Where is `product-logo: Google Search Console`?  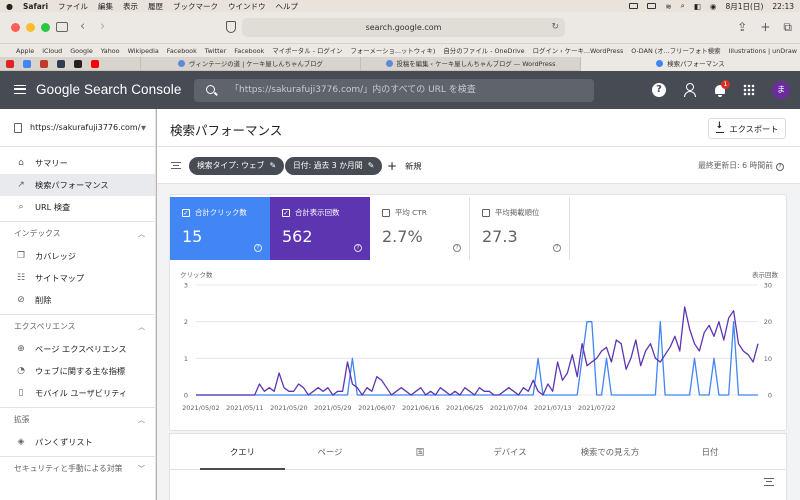 product-logo: Google Search Console is located at coordinates (108, 89).